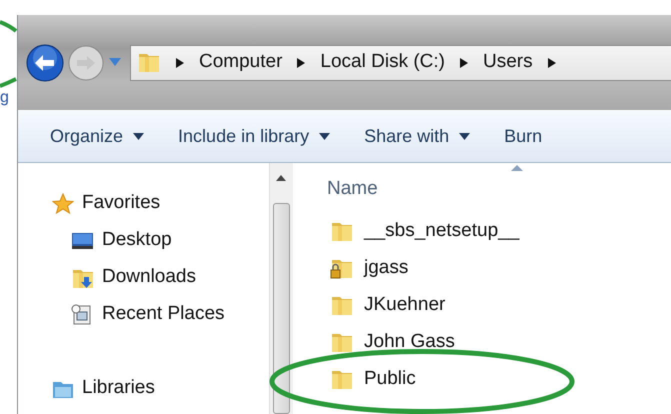  I want to click on file-item: John Gass, so click(499, 342).